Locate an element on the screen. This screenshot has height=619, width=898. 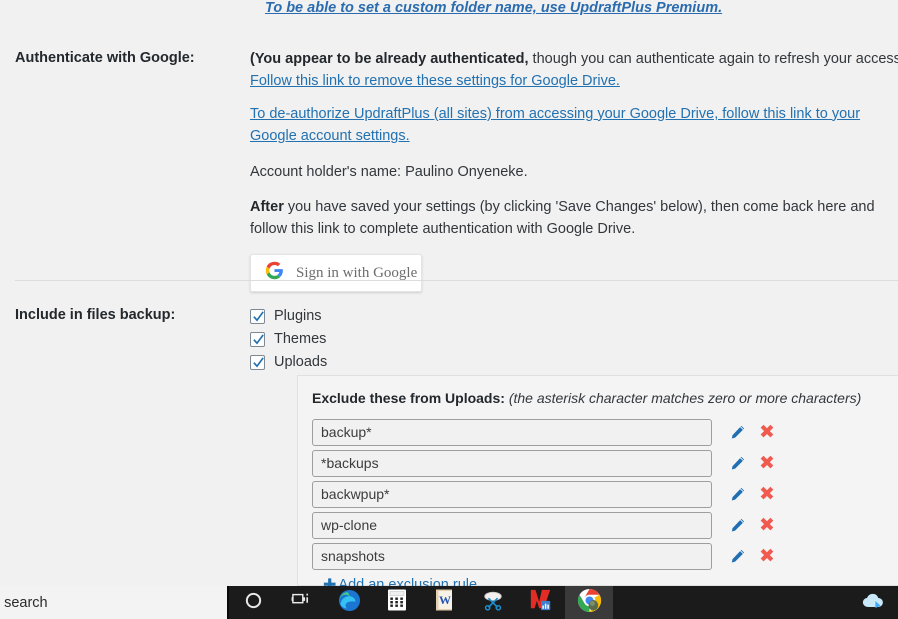
taskbar-item-wps-office is located at coordinates (541, 602).